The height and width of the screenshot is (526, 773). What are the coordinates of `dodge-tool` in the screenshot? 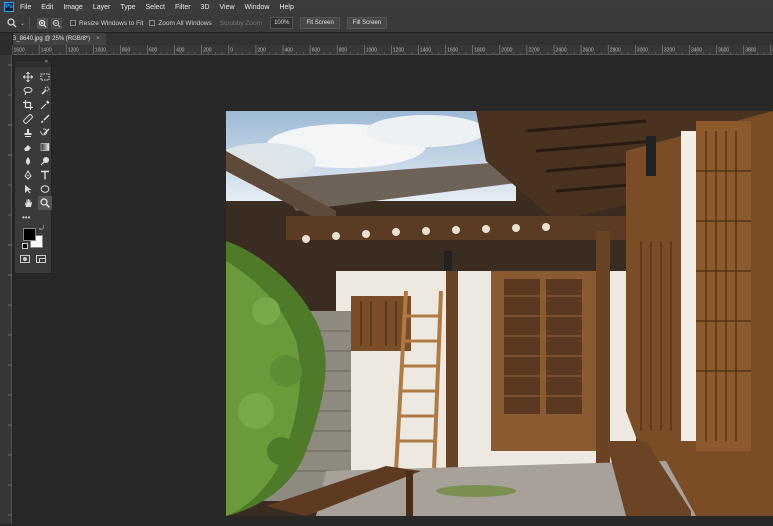 It's located at (45, 161).